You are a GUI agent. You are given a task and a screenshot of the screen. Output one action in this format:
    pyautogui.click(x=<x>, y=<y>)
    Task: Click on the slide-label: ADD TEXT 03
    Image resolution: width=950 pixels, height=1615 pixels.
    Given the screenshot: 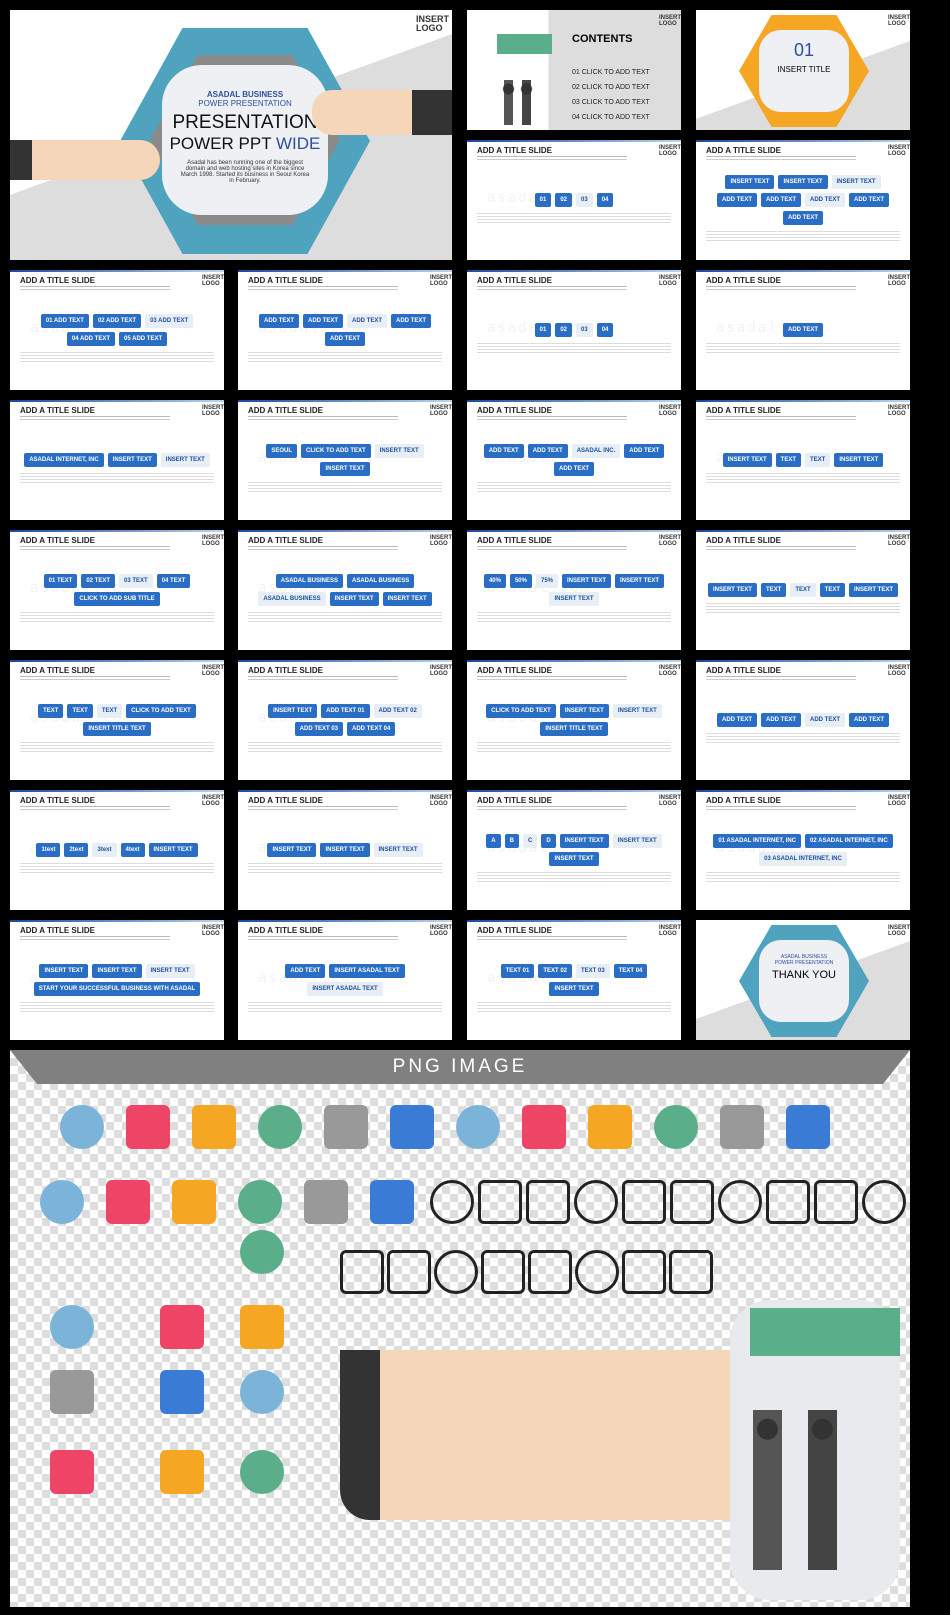 What is the action you would take?
    pyautogui.click(x=318, y=729)
    